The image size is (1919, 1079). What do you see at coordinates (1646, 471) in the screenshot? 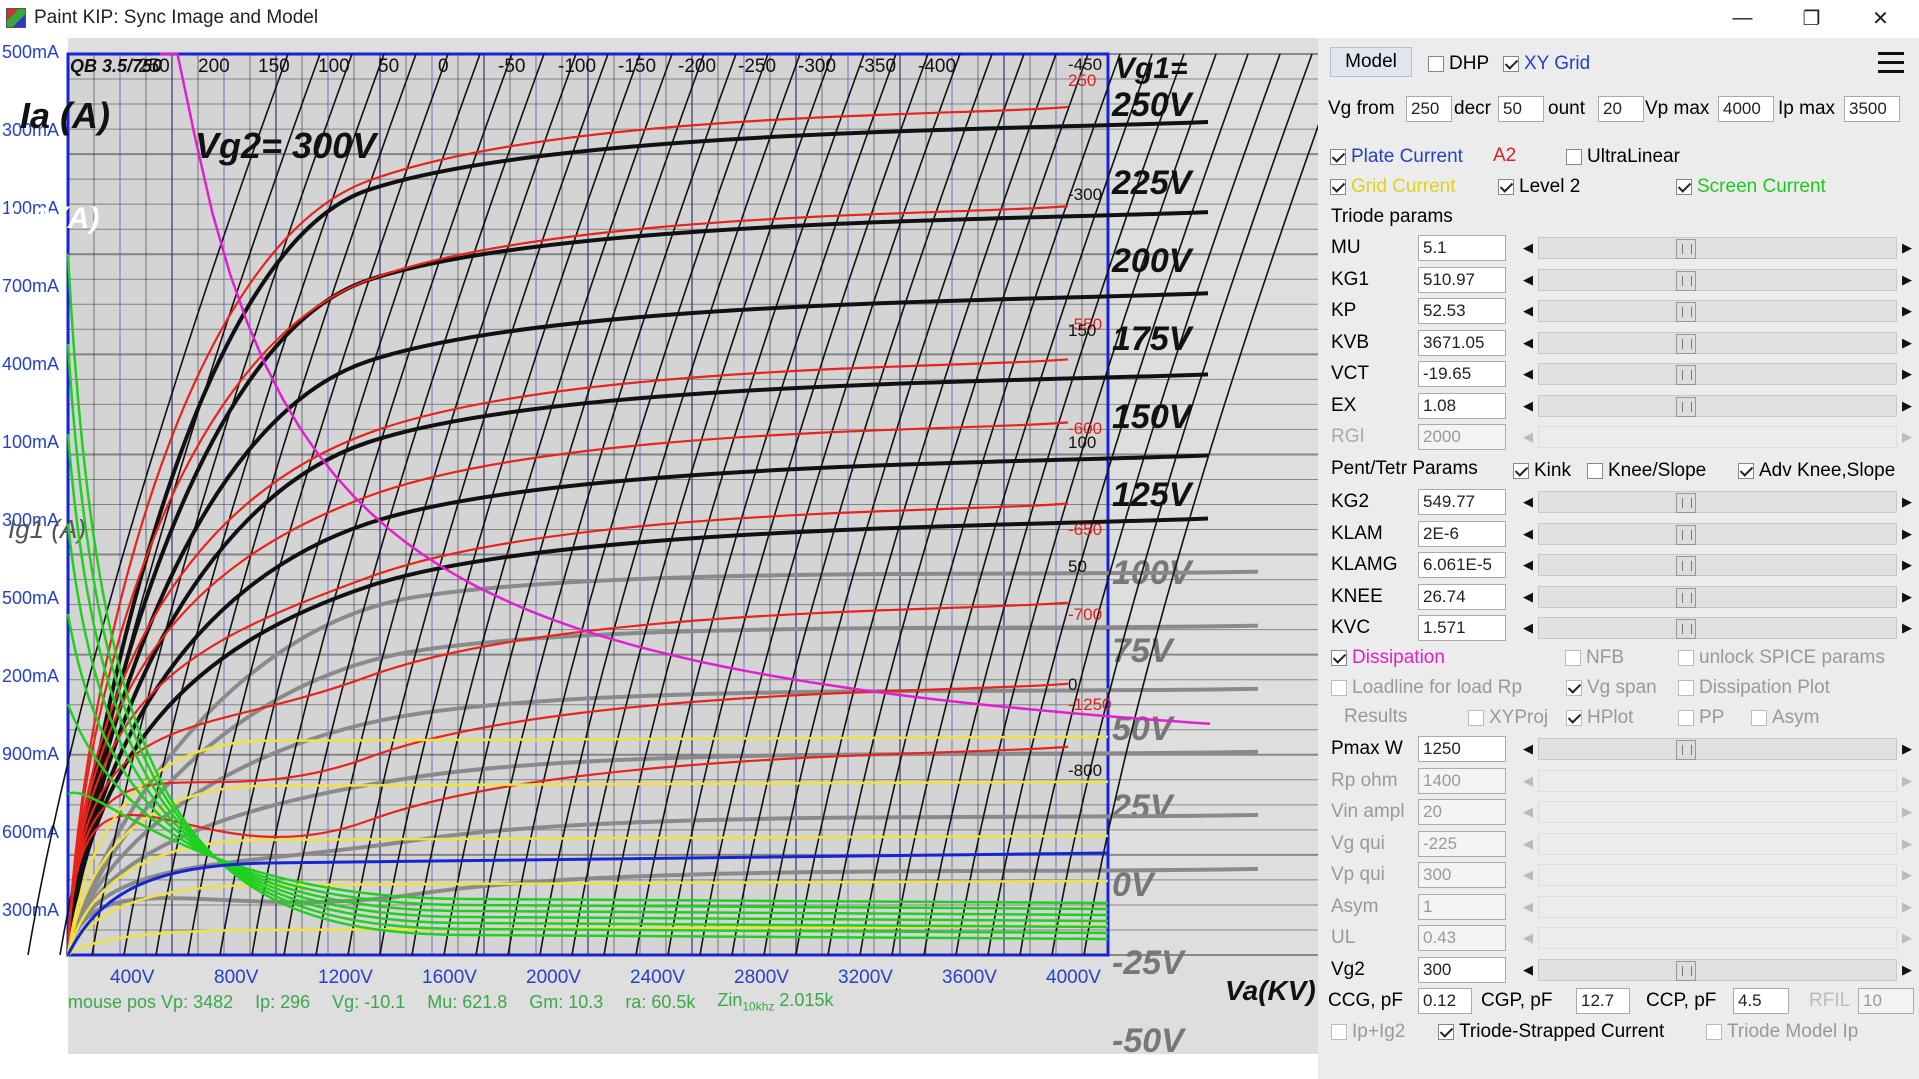
I see `knee-slope-checkbox: Knee/Slope` at bounding box center [1646, 471].